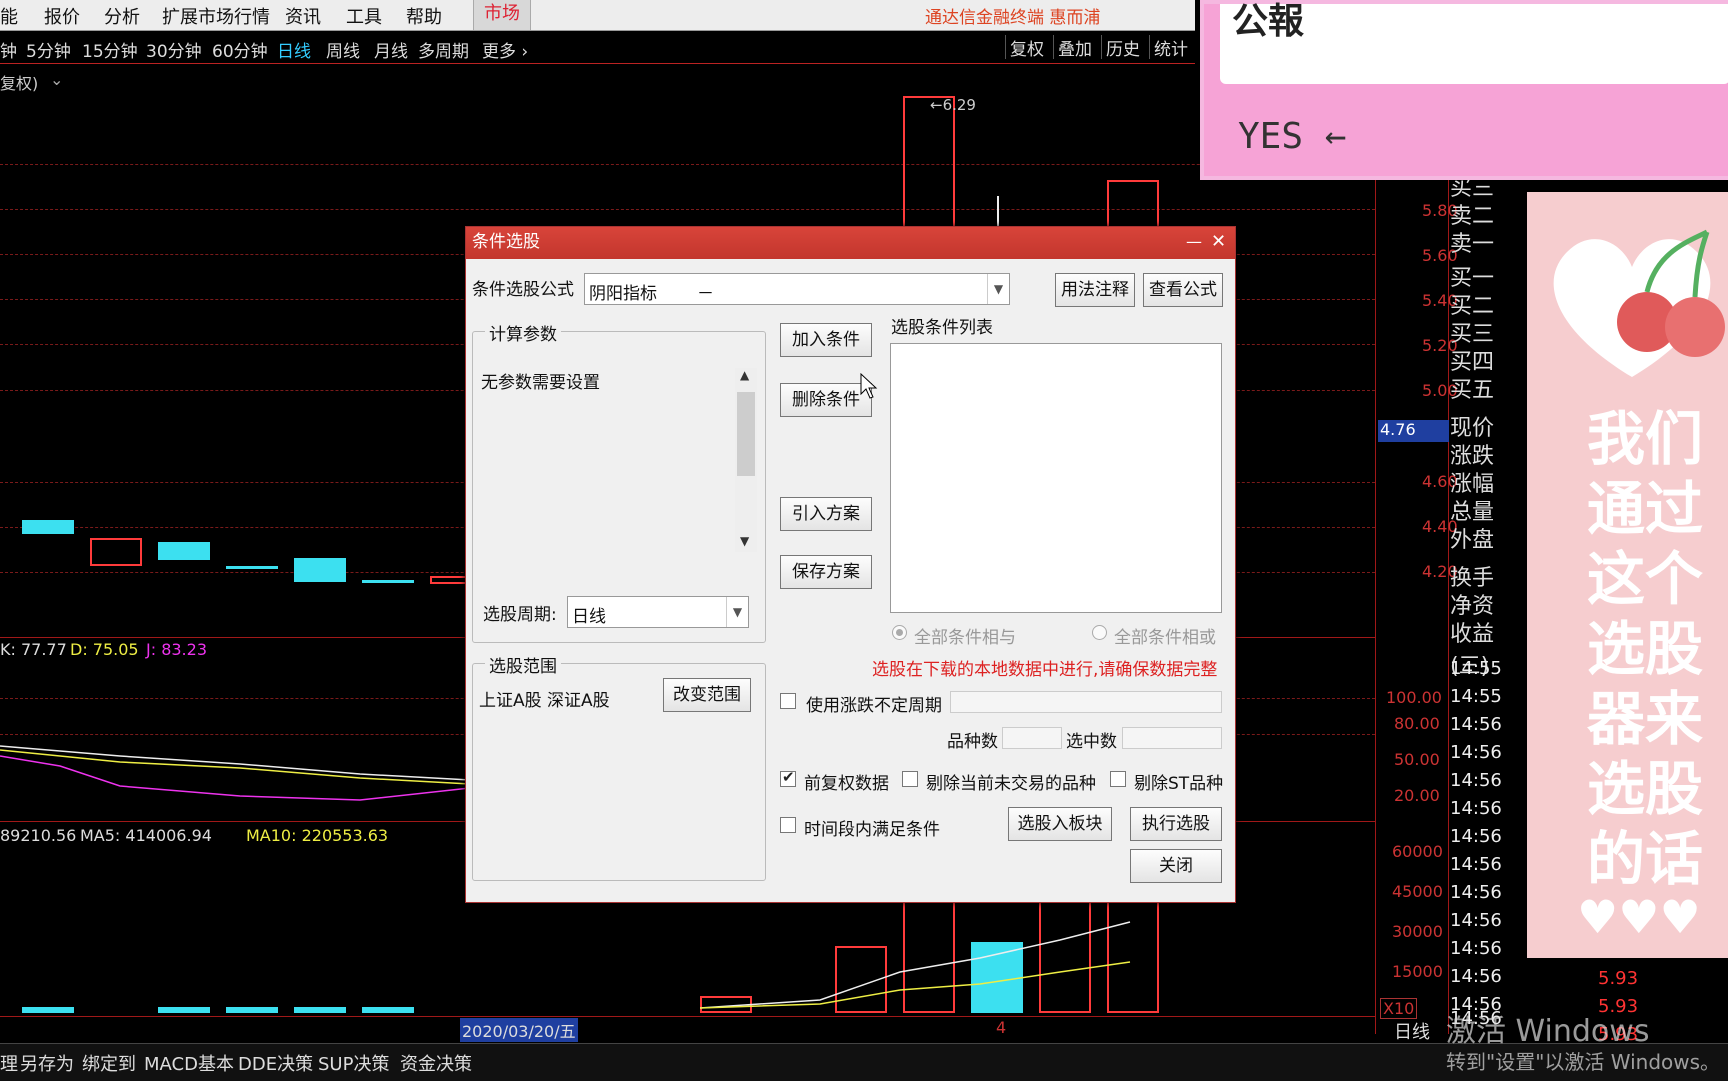 The height and width of the screenshot is (1081, 1728). Describe the element at coordinates (343, 49) in the screenshot. I see `period-weekly: 周线` at that location.